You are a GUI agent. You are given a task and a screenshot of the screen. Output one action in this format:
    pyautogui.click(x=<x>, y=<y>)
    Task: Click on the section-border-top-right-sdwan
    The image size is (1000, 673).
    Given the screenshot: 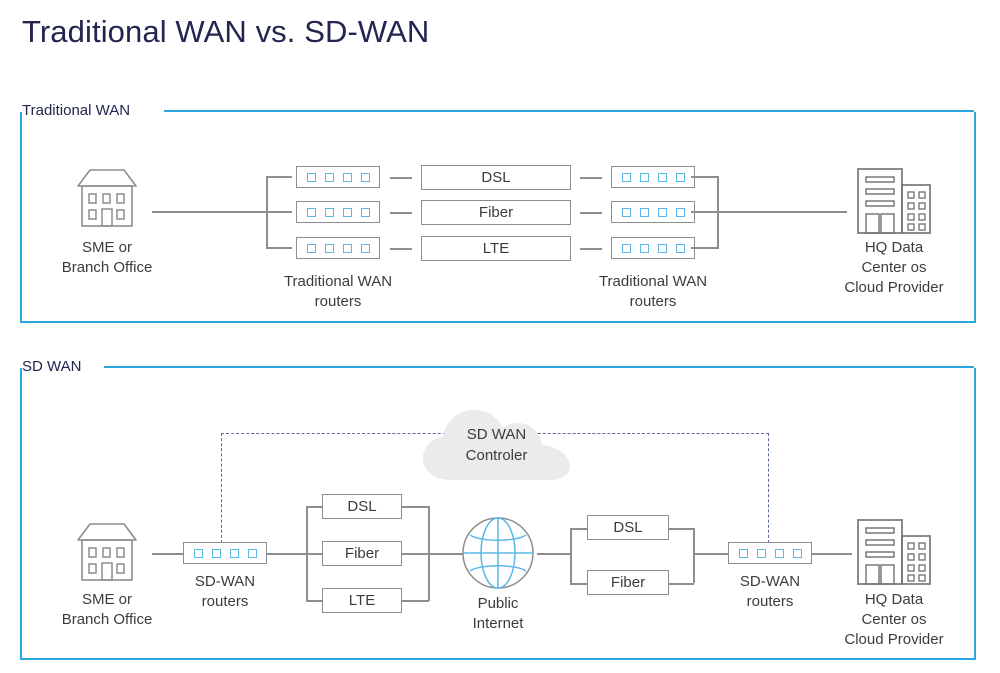 What is the action you would take?
    pyautogui.click(x=539, y=367)
    